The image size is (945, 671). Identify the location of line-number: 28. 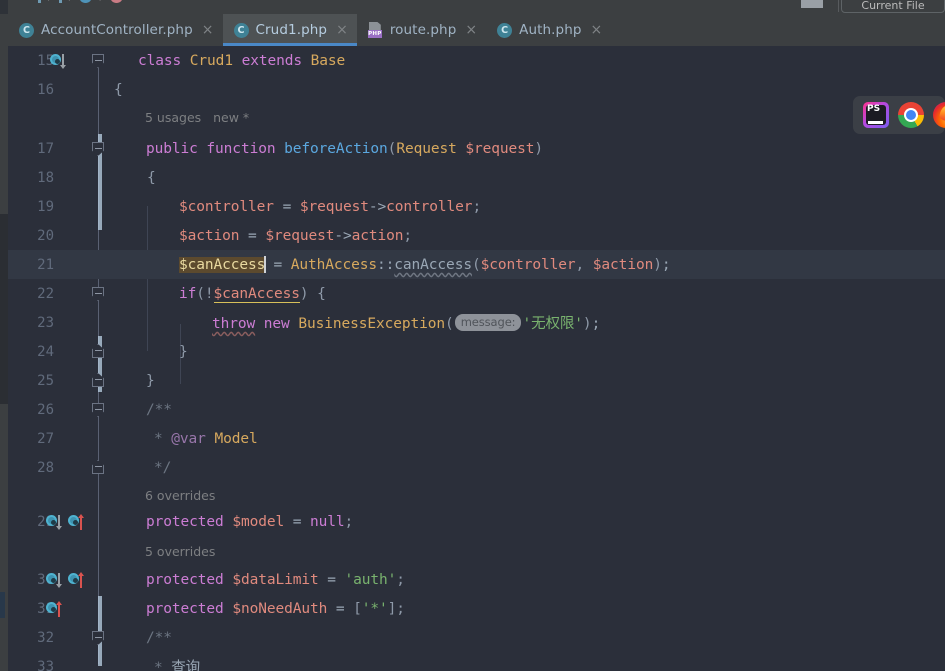
(45, 467).